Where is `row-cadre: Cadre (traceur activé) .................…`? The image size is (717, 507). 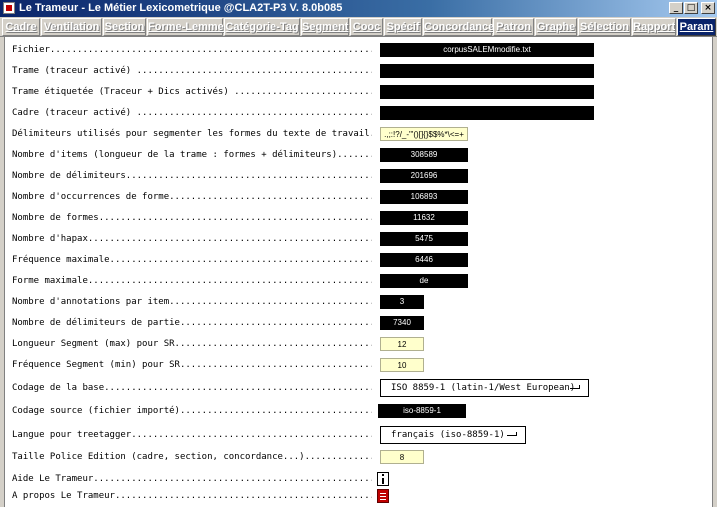
row-cadre: Cadre (traceur activé) .................… is located at coordinates (358, 113).